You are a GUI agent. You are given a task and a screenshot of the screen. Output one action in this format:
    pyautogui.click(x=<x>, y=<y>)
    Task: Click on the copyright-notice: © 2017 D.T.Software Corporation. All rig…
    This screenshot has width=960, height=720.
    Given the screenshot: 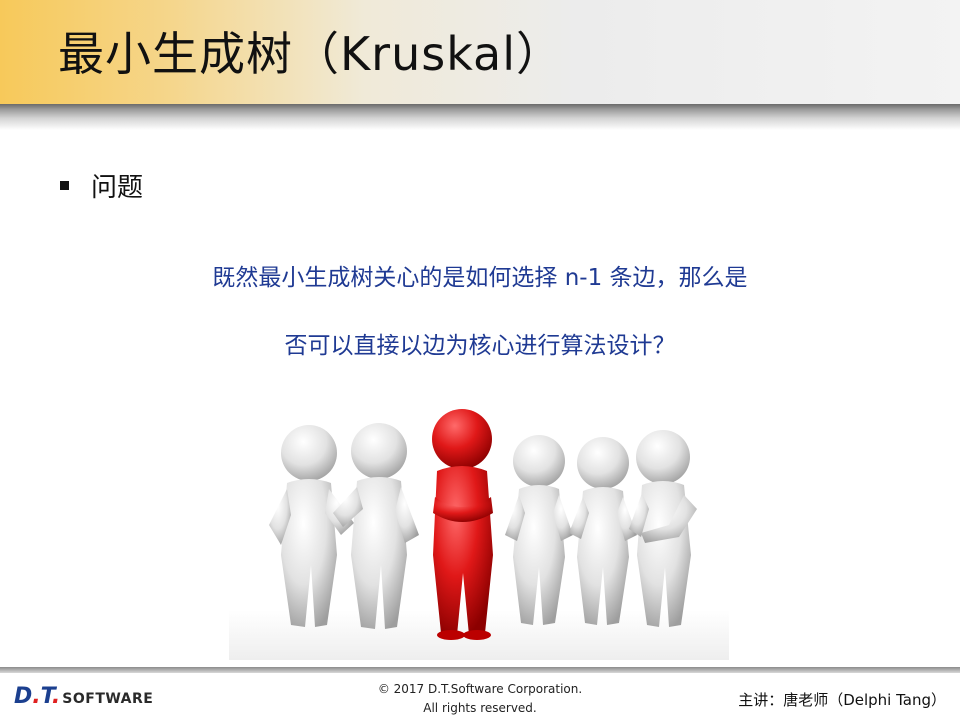 What is the action you would take?
    pyautogui.click(x=480, y=699)
    